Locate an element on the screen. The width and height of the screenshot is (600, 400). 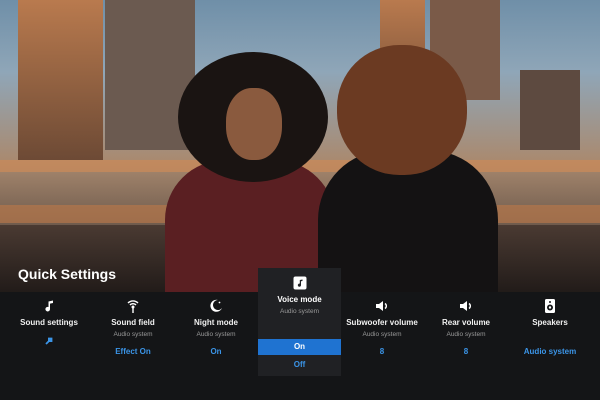
voice-mode-option-on: On is located at coordinates (299, 347).